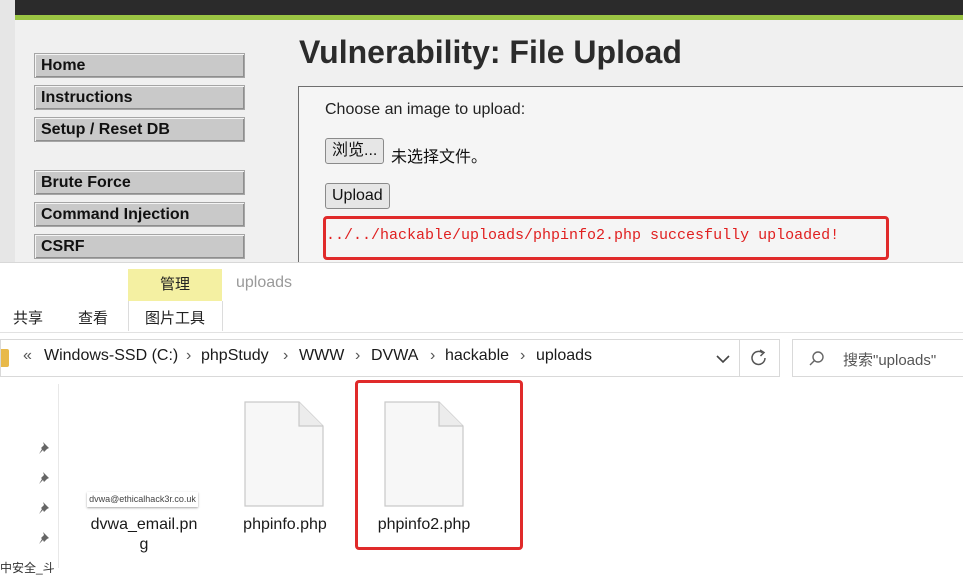 The width and height of the screenshot is (963, 576). Describe the element at coordinates (481, 298) in the screenshot. I see `ribbon: 管理 uploads 共享 查看 图片工具` at that location.